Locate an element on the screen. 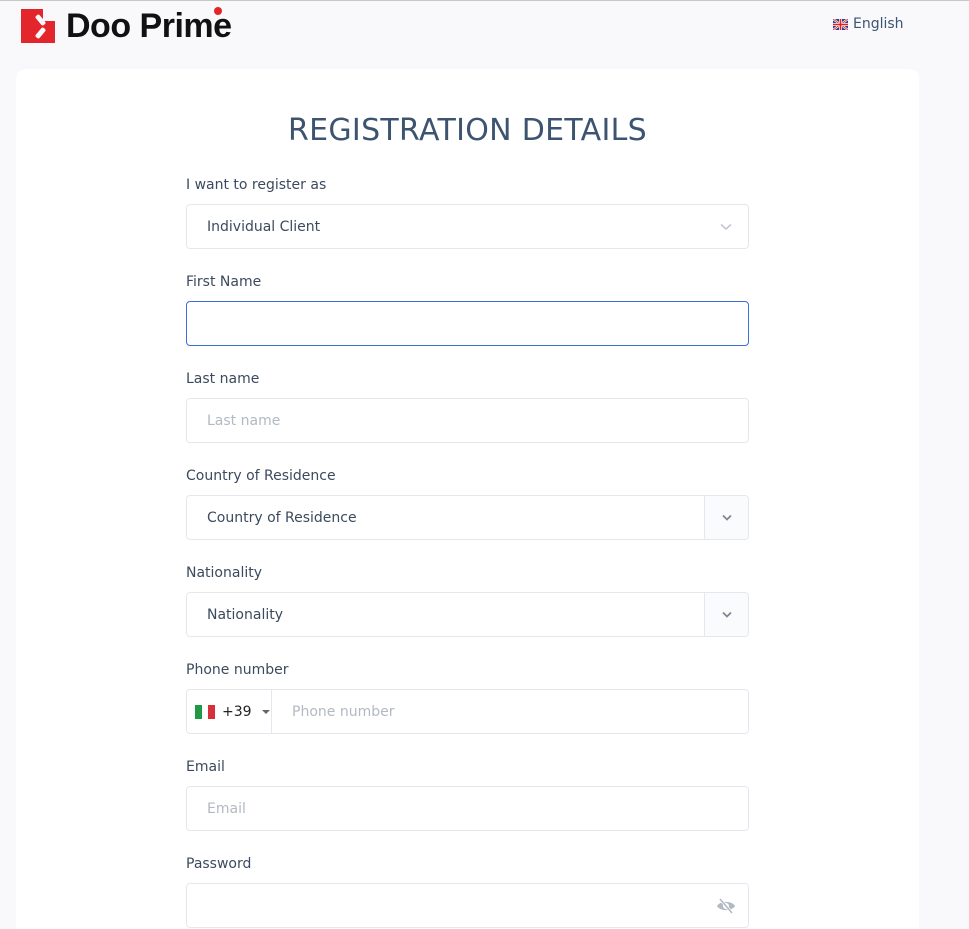 This screenshot has height=929, width=969. last-name-field is located at coordinates (467, 420).